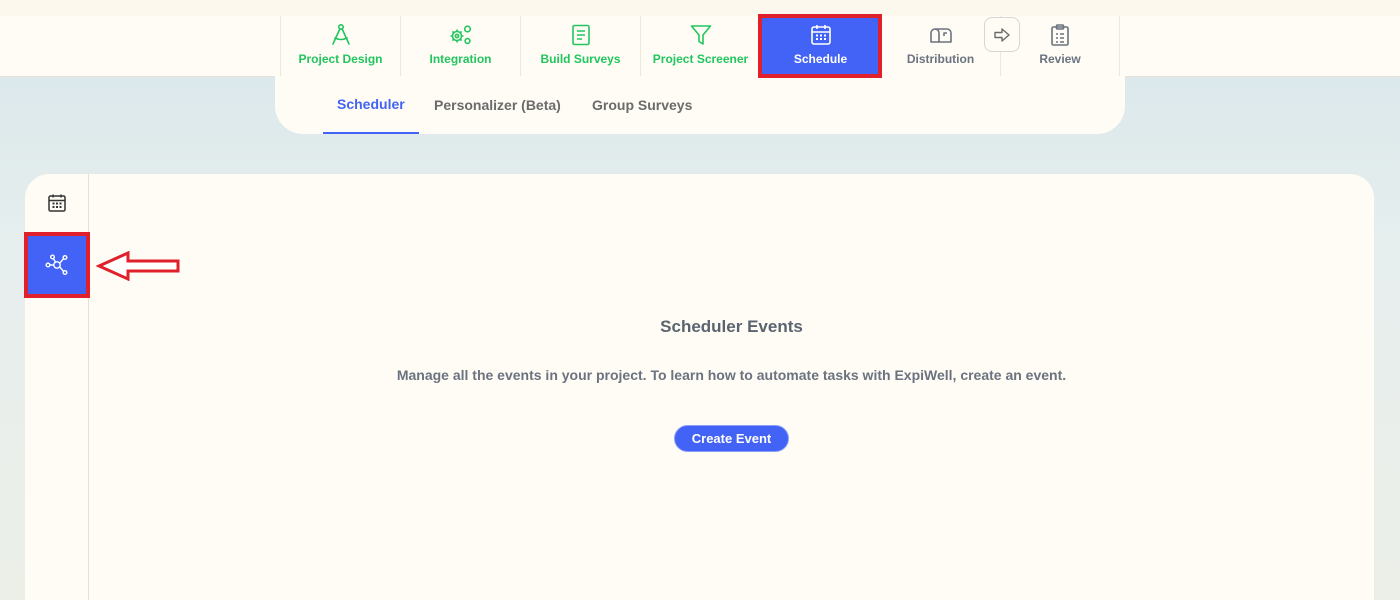 The image size is (1400, 600). What do you see at coordinates (700, 46) in the screenshot?
I see `nav-project-screener: Project Screener` at bounding box center [700, 46].